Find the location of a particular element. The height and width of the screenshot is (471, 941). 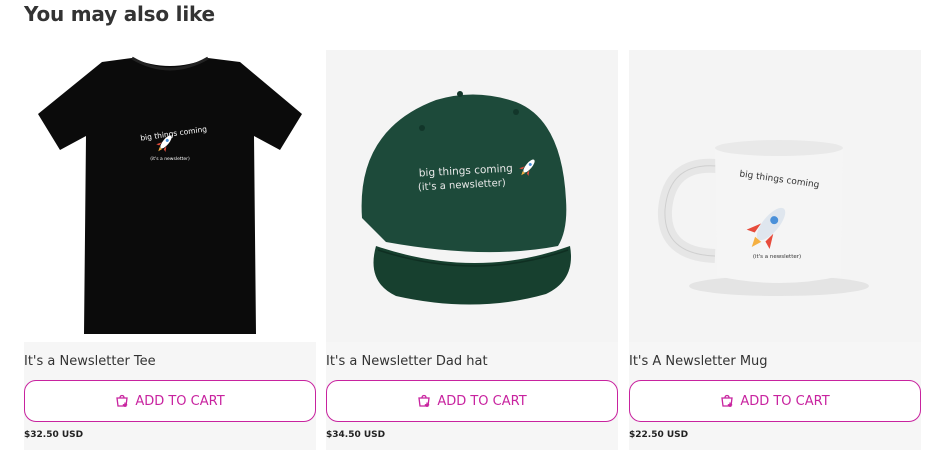

tee-print-line2: (it's a newsletter) is located at coordinates (170, 159).